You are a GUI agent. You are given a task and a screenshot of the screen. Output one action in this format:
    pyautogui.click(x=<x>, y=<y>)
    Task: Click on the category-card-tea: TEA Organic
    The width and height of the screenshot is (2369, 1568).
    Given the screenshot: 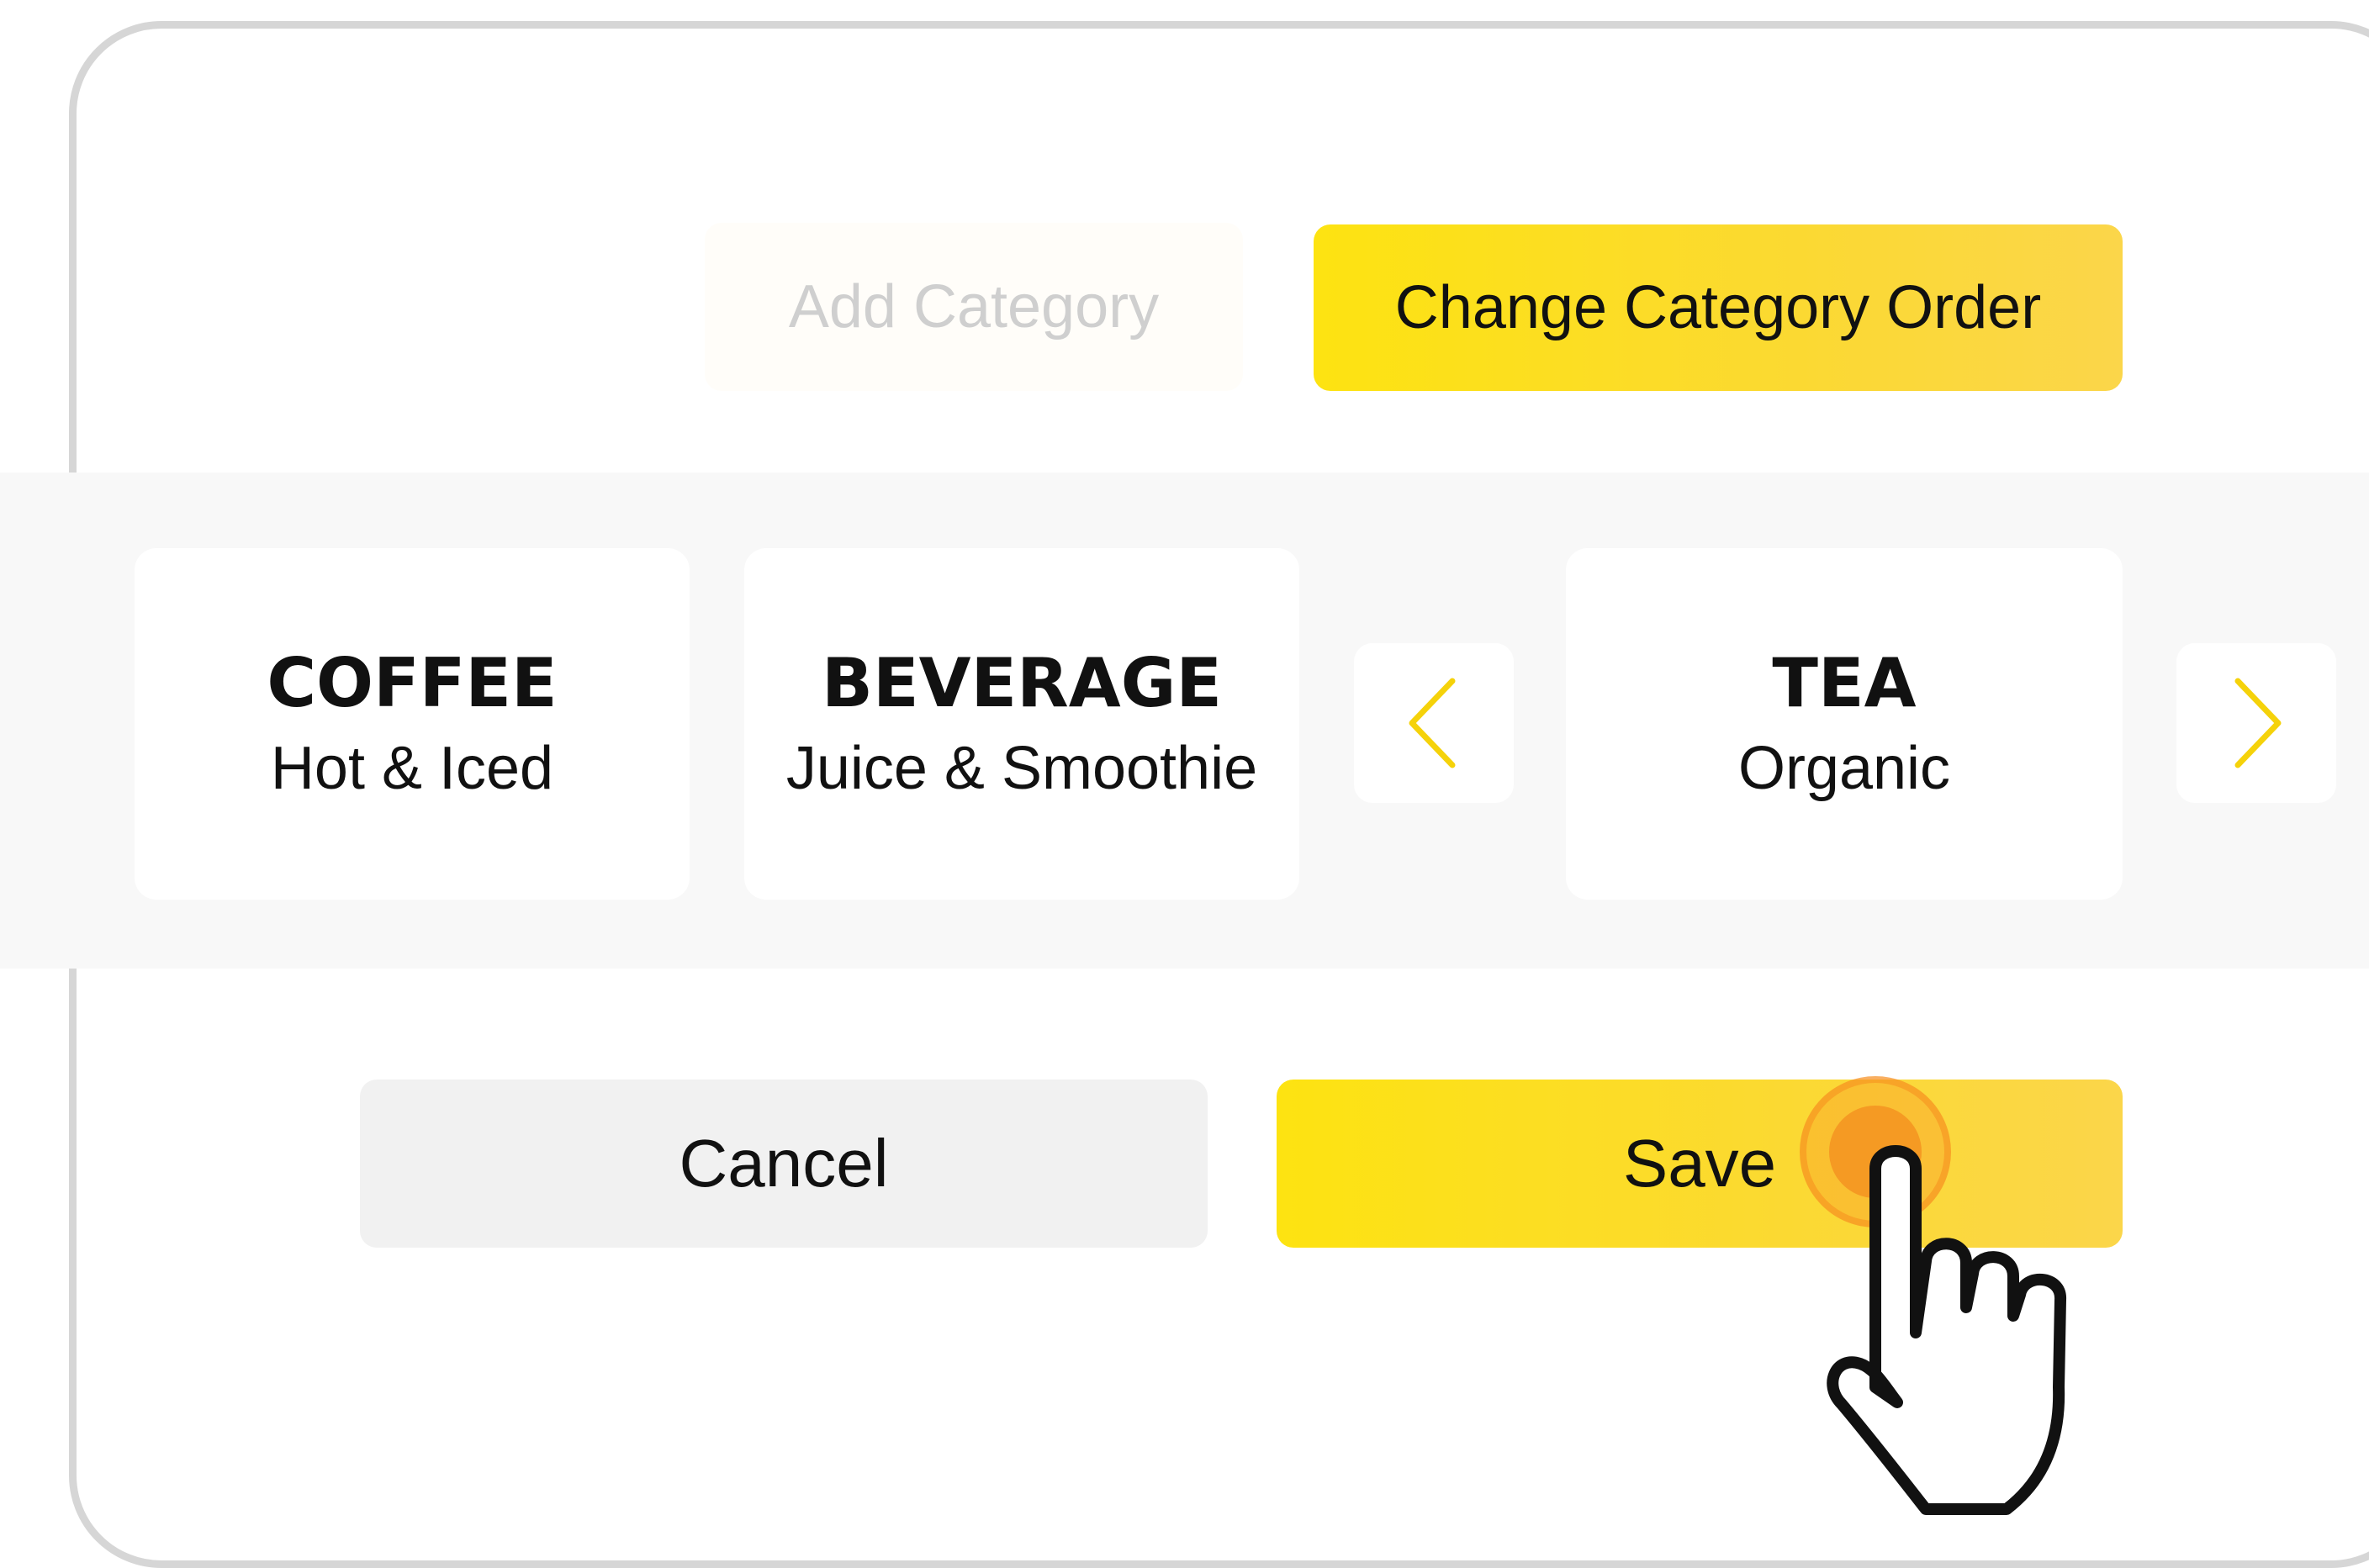 What is the action you would take?
    pyautogui.click(x=1844, y=724)
    